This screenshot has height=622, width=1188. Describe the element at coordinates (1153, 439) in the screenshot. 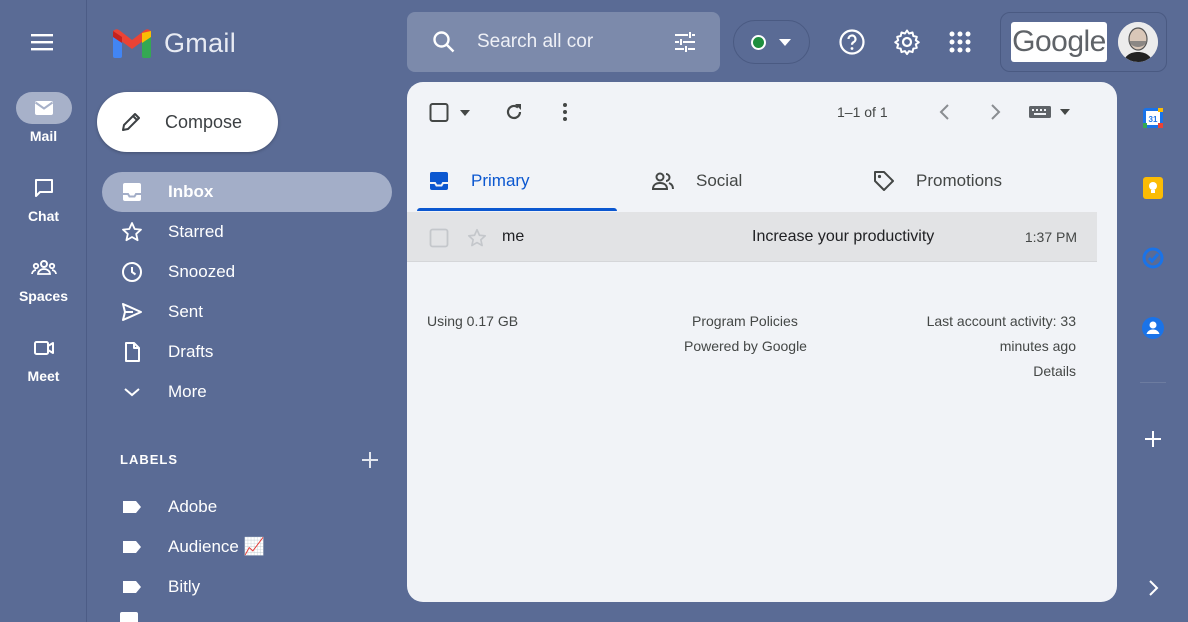

I see `get-addons-plus-icon` at that location.